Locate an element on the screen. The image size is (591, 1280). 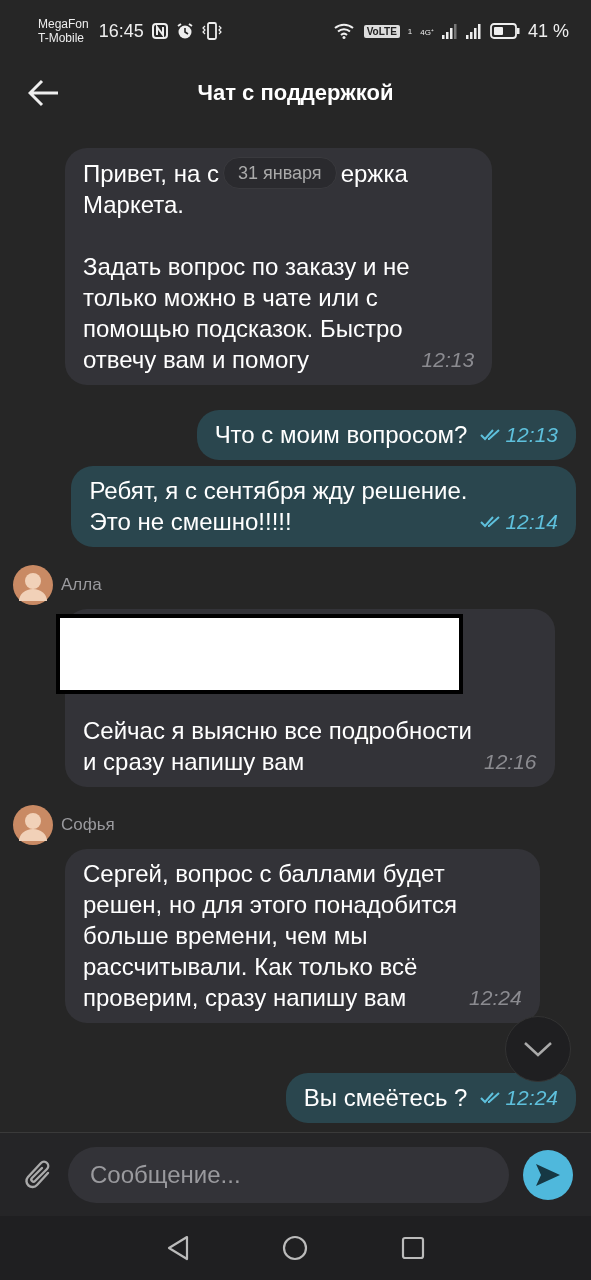
message-text: Привет, на с is located at coordinates (151, 173).